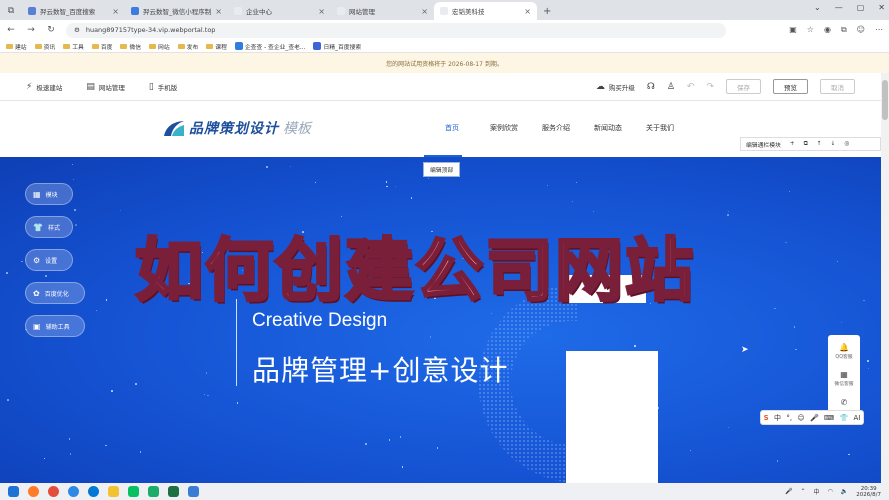  I want to click on mobile-button: ▯ 手机版, so click(163, 87).